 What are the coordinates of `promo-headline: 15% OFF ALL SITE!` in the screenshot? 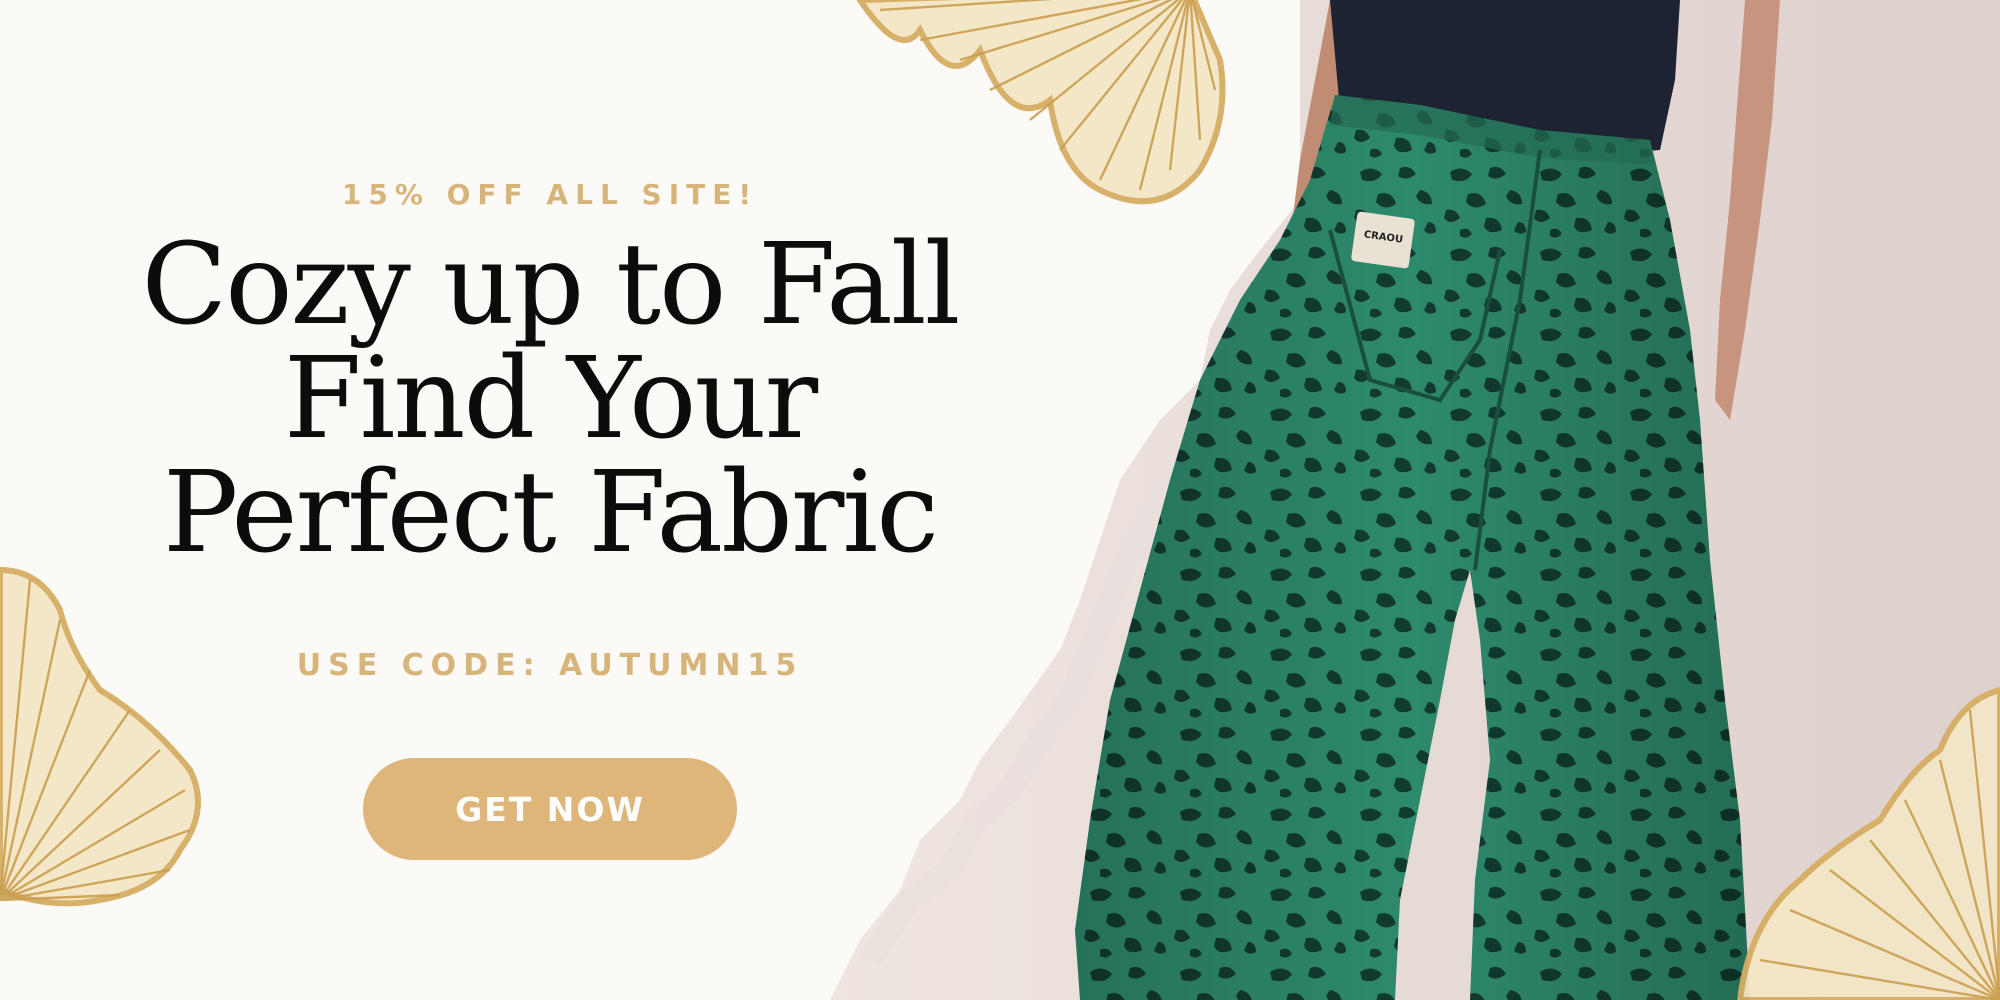 It's located at (550, 194).